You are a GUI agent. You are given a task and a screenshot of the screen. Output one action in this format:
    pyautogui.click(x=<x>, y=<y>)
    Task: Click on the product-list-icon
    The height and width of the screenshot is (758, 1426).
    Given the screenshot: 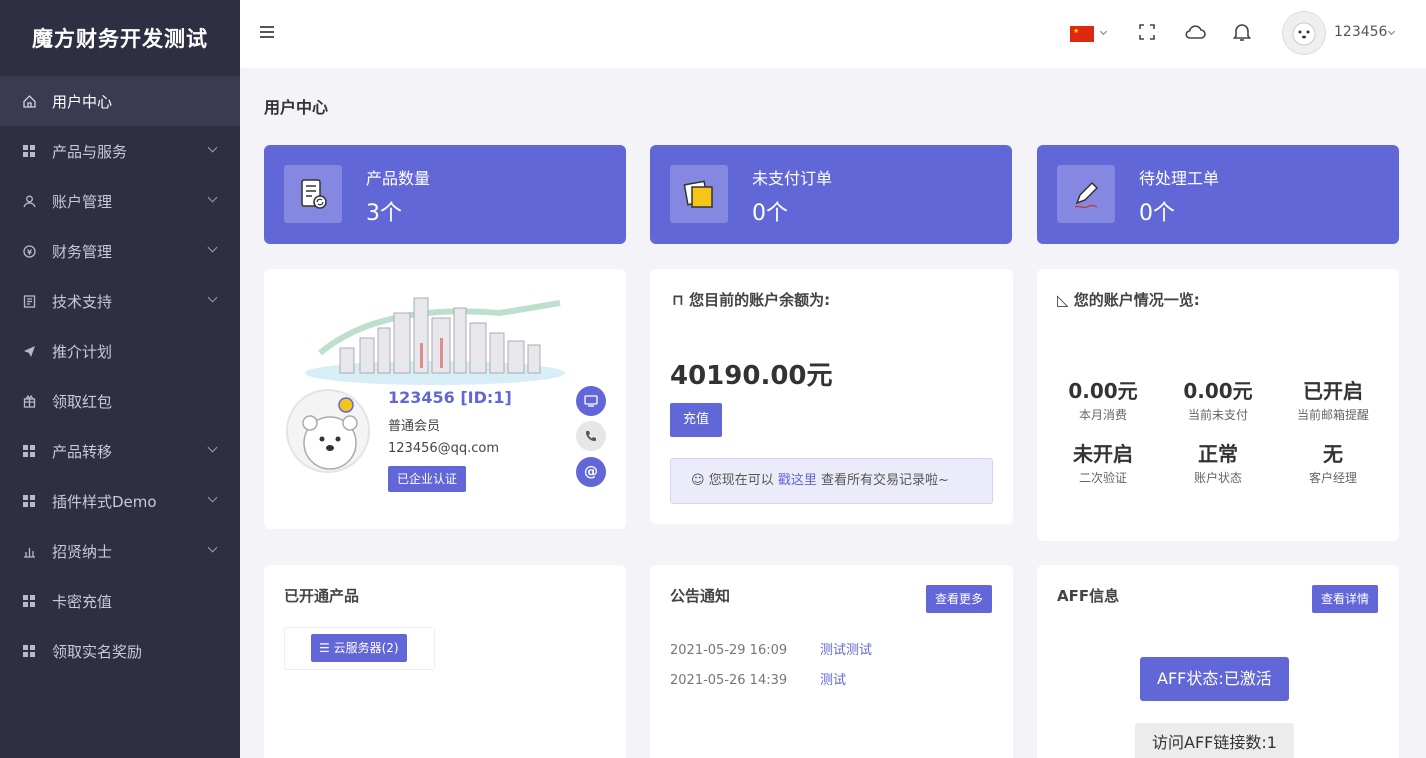 What is the action you would take?
    pyautogui.click(x=313, y=194)
    